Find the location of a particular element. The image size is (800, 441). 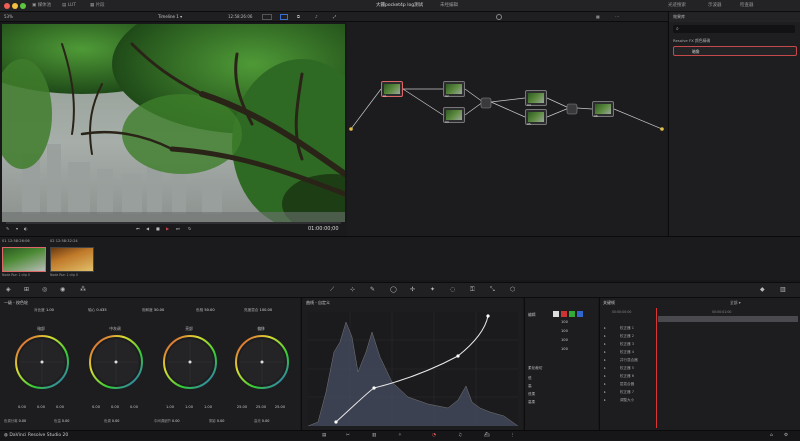

color-wheels-icon: ◎ is located at coordinates (44, 289).